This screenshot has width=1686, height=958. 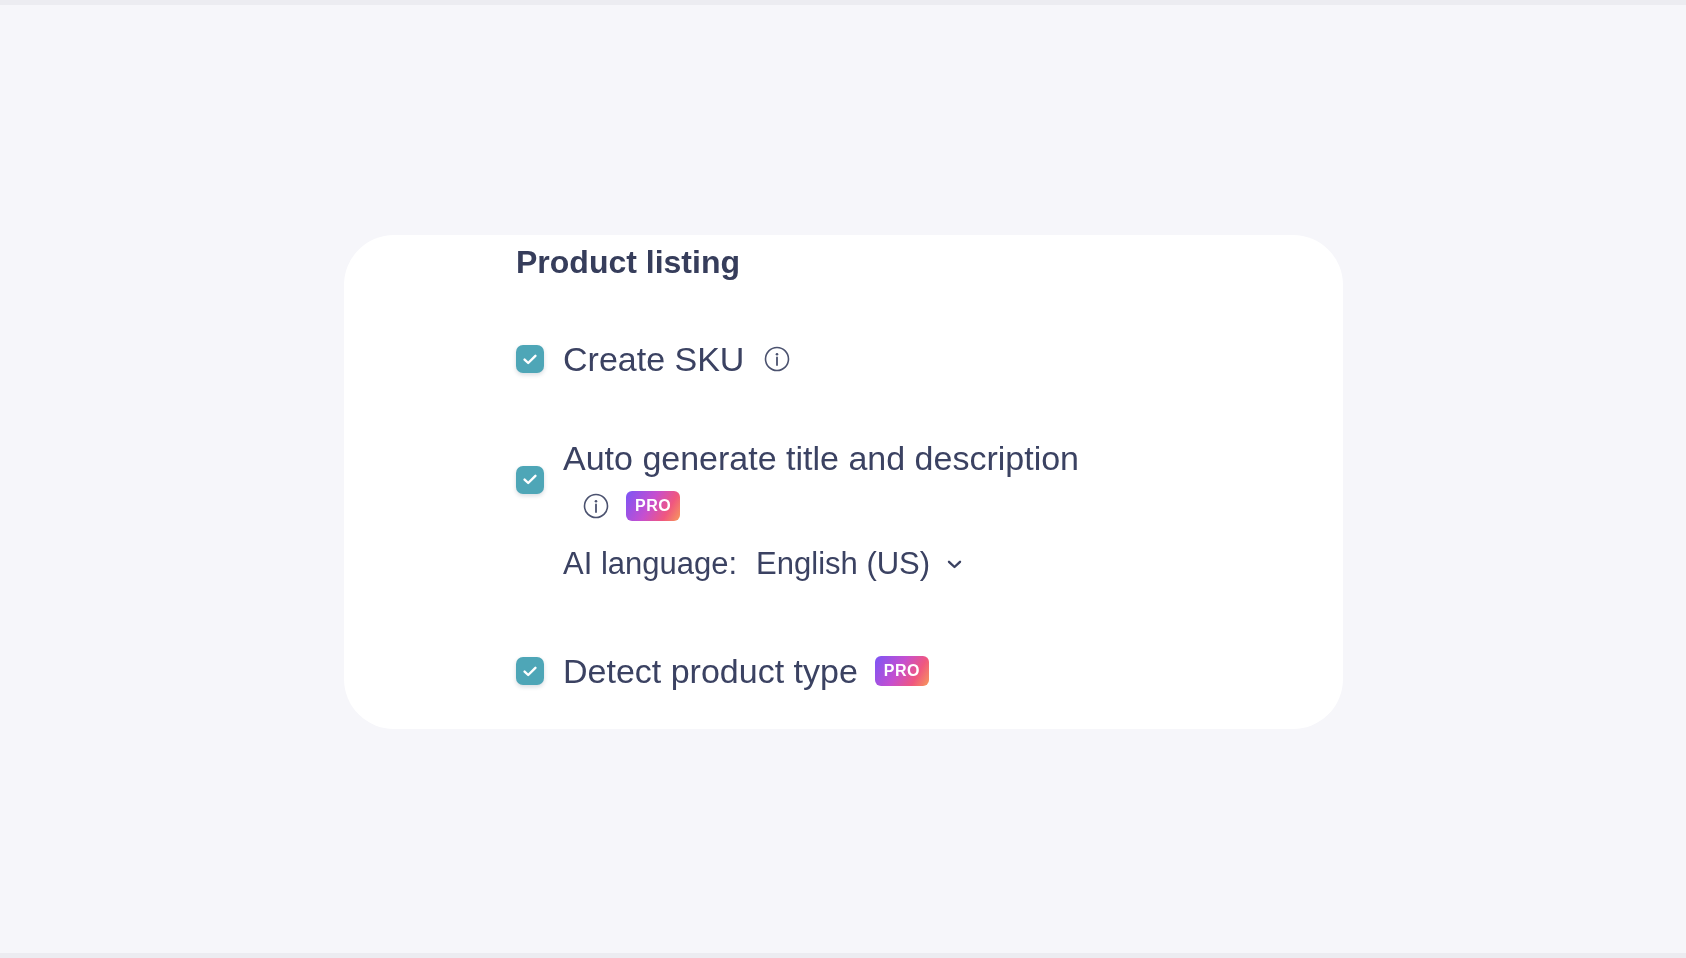 What do you see at coordinates (654, 359) in the screenshot?
I see `option-label: Create SKU` at bounding box center [654, 359].